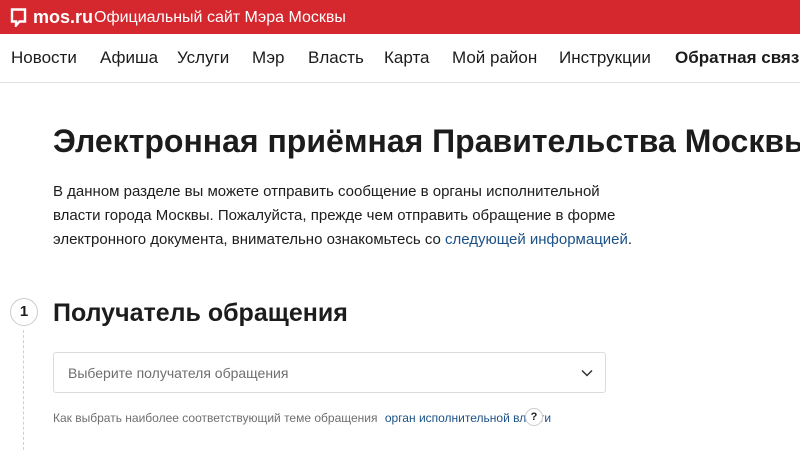 Image resolution: width=800 pixels, height=450 pixels. What do you see at coordinates (400, 17) in the screenshot?
I see `top-bar: mos.ru Официальный сайт Мэра Москвы` at bounding box center [400, 17].